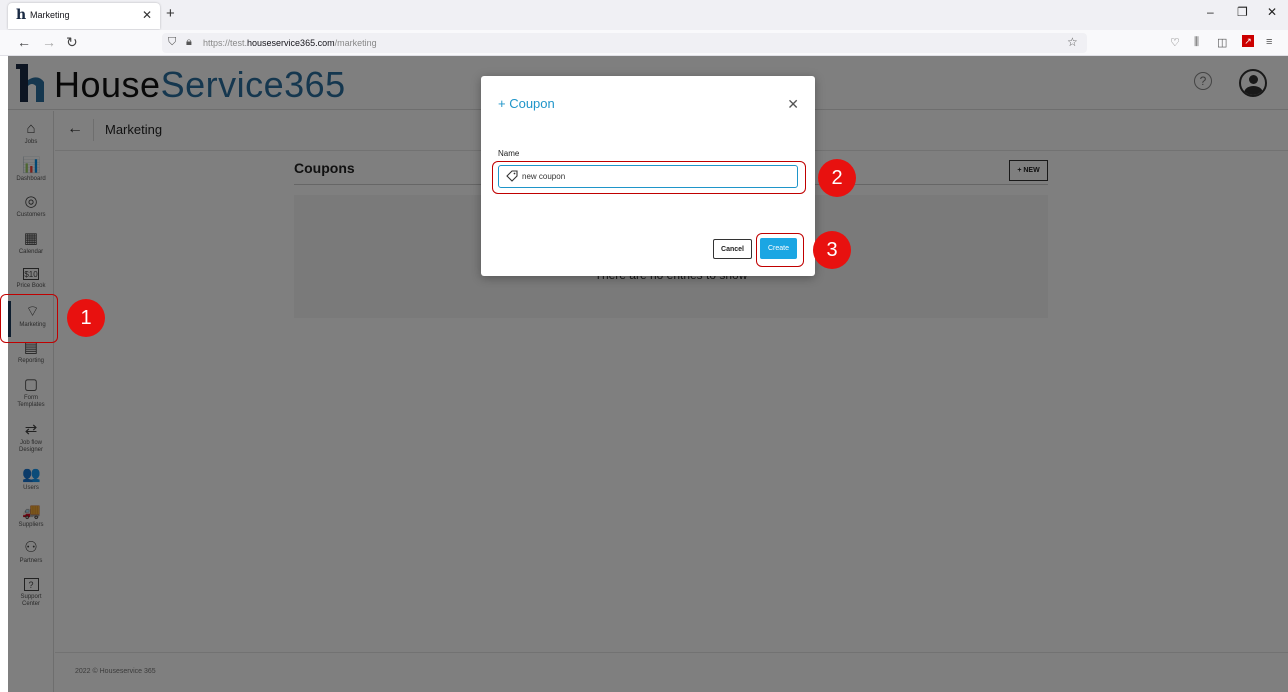  Describe the element at coordinates (24, 42) in the screenshot. I see `back-icon: ←` at that location.